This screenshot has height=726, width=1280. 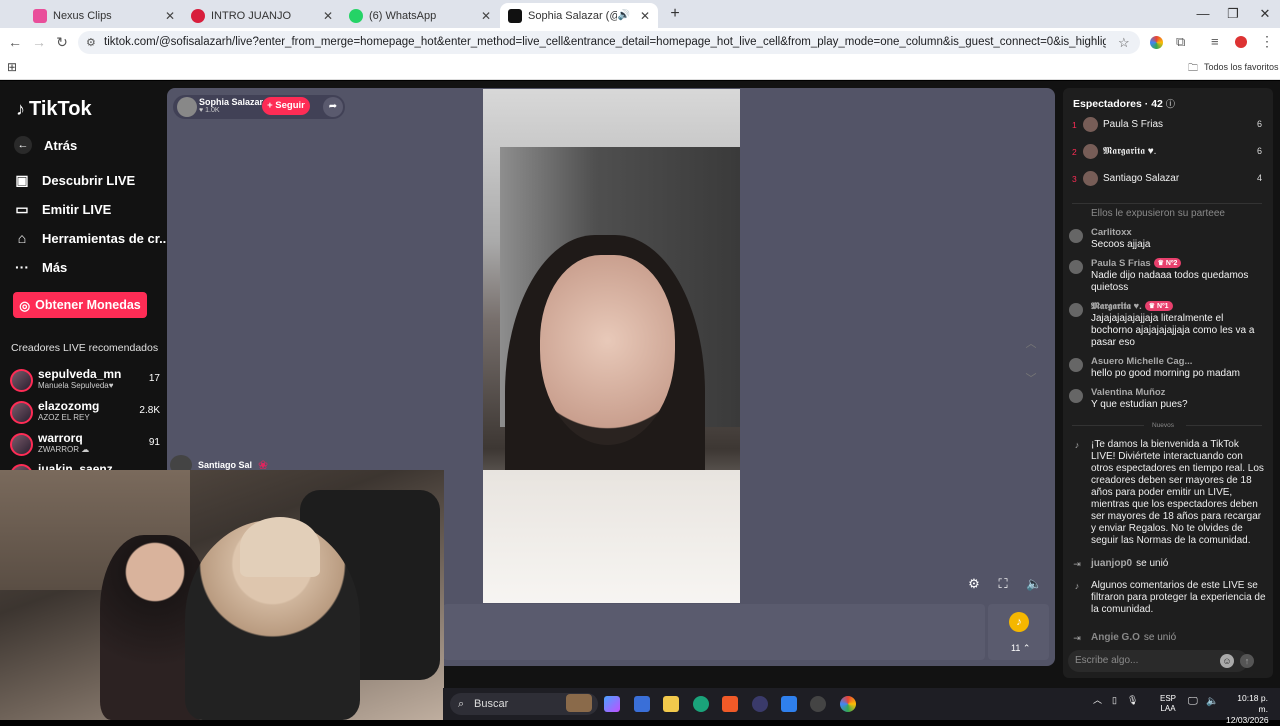 I want to click on minimize-icon: —, so click(x=1203, y=14).